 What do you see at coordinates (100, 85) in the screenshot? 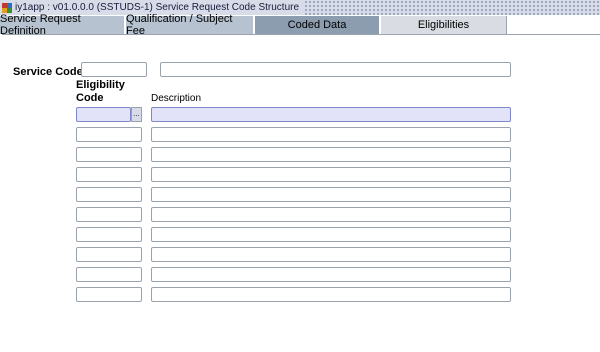
I see `eligibility-header-line1: Eligibility` at bounding box center [100, 85].